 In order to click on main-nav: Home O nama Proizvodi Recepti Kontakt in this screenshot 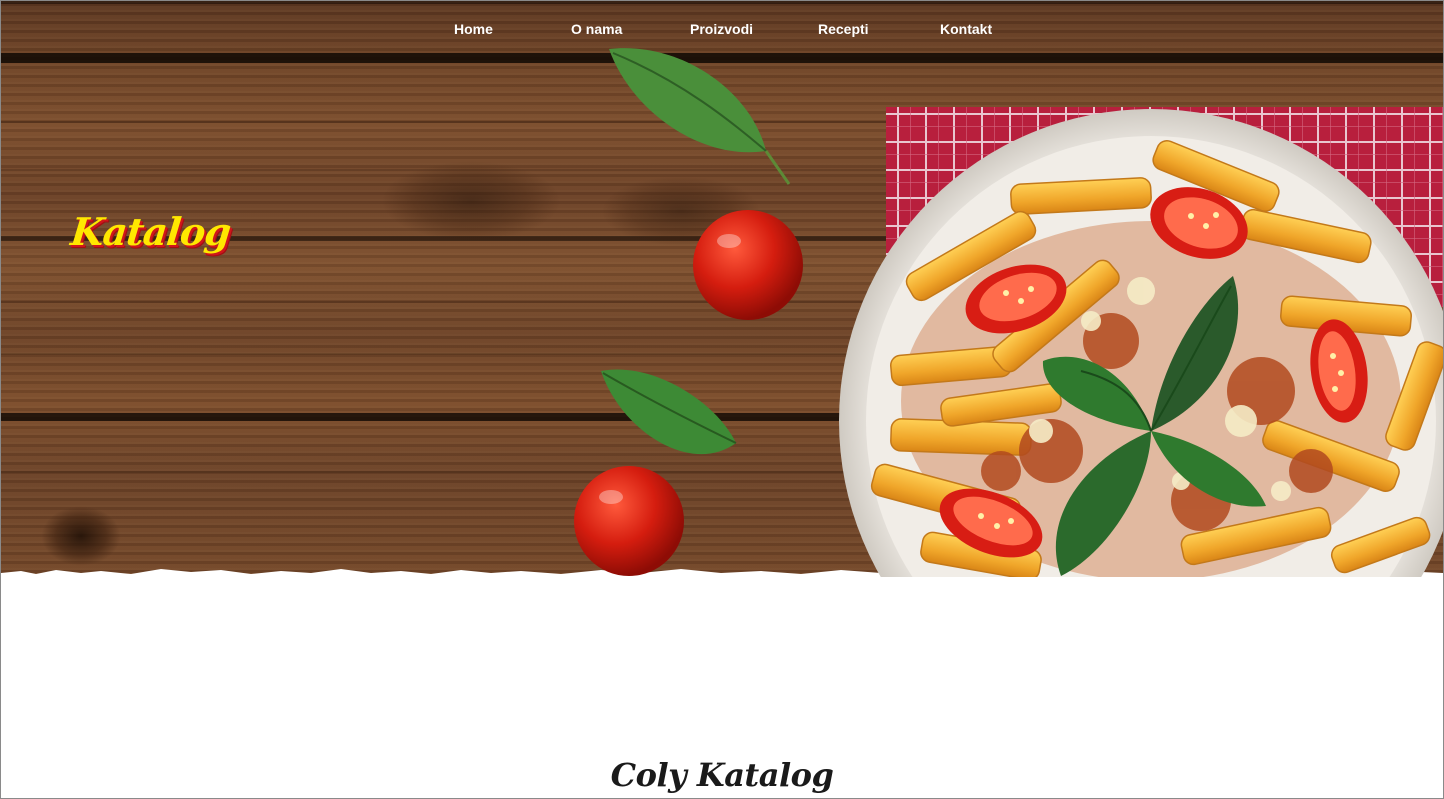, I will do `click(722, 30)`.